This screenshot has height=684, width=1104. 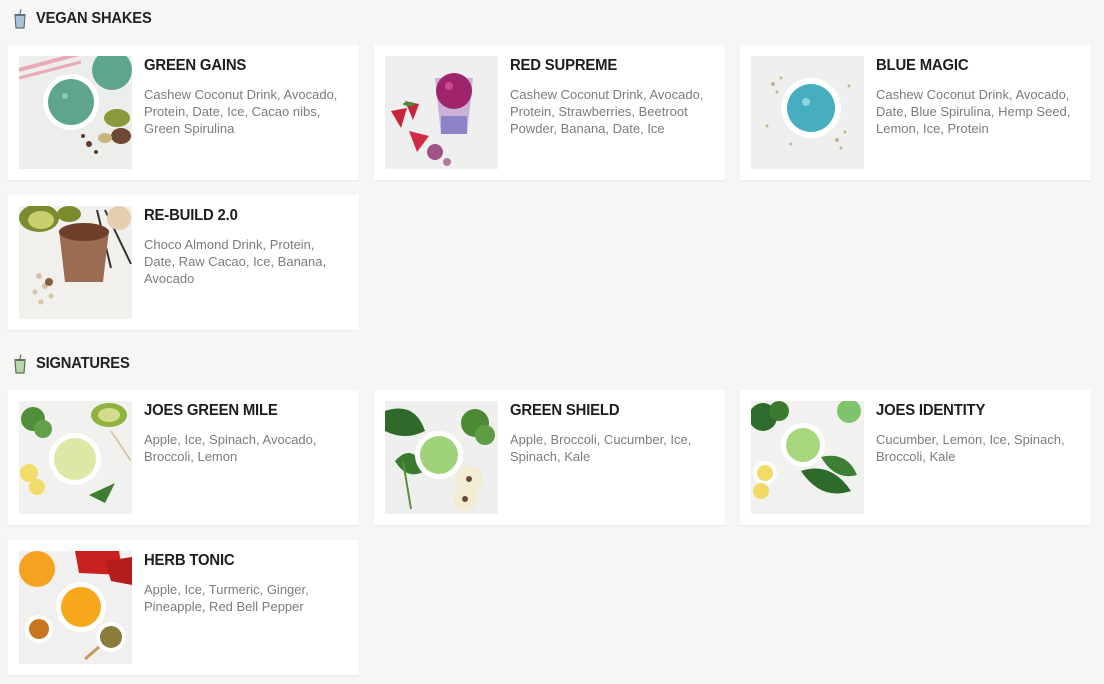 I want to click on item-name: JOES GREEN MILE, so click(x=211, y=410).